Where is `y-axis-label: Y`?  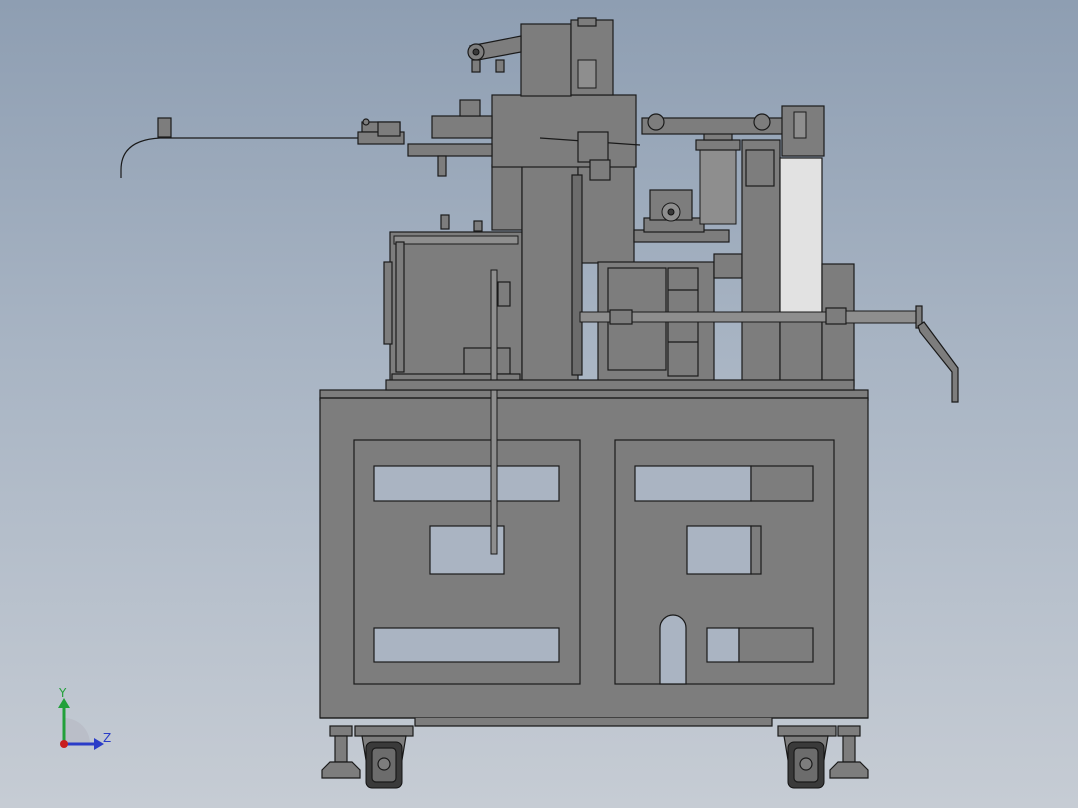 y-axis-label: Y is located at coordinates (62, 693).